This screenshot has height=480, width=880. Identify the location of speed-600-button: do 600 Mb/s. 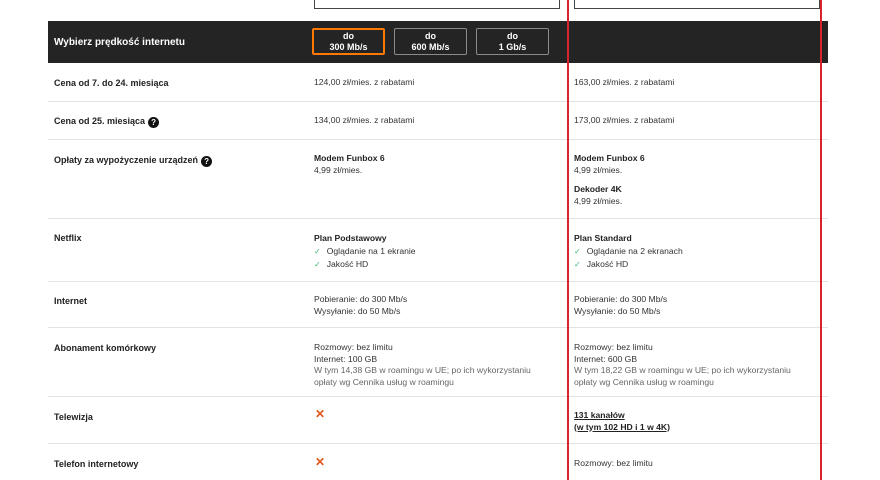
(430, 41).